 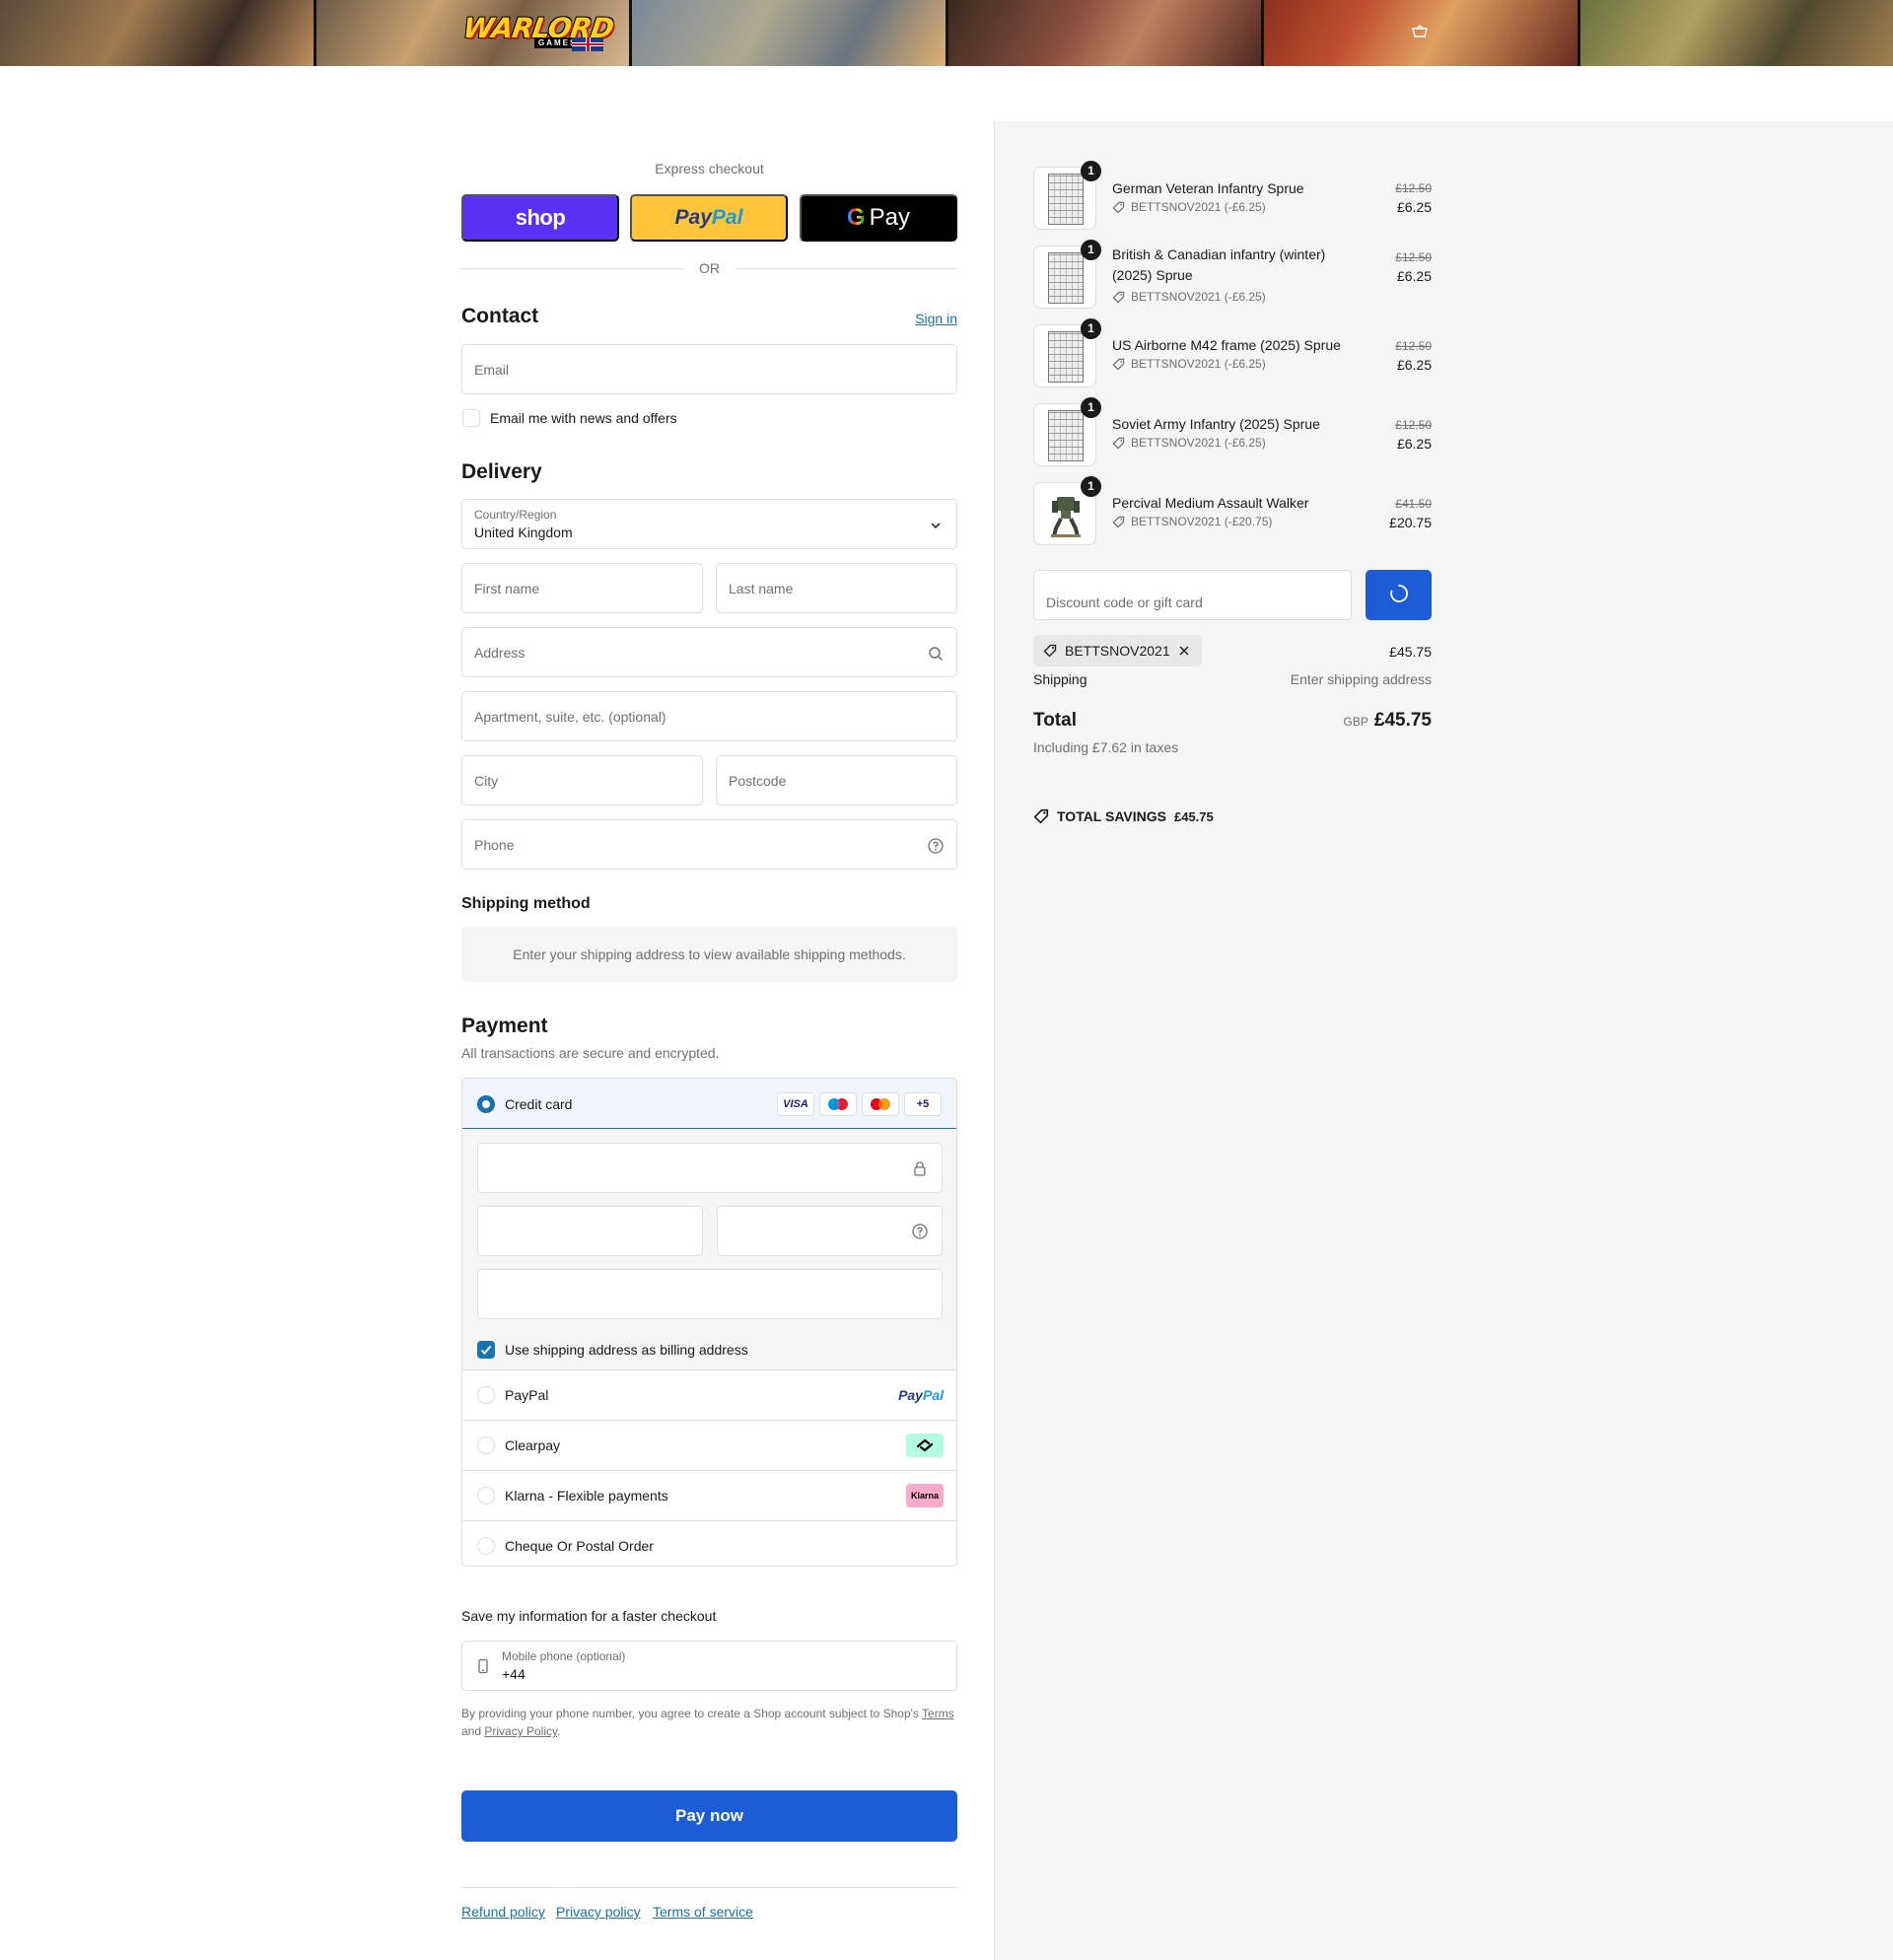 I want to click on first-name-field: First name, so click(x=582, y=588).